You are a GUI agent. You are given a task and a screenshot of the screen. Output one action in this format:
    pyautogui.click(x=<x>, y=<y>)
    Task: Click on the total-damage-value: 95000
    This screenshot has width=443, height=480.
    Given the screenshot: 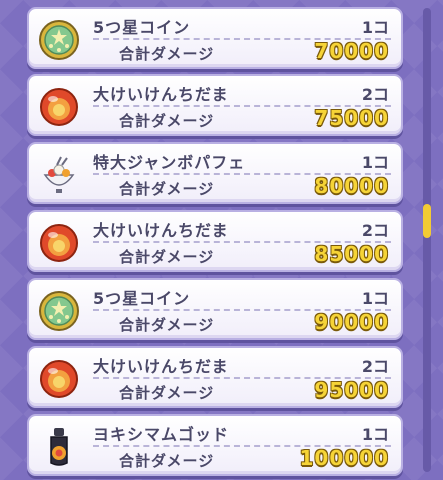 What is the action you would take?
    pyautogui.click(x=351, y=390)
    